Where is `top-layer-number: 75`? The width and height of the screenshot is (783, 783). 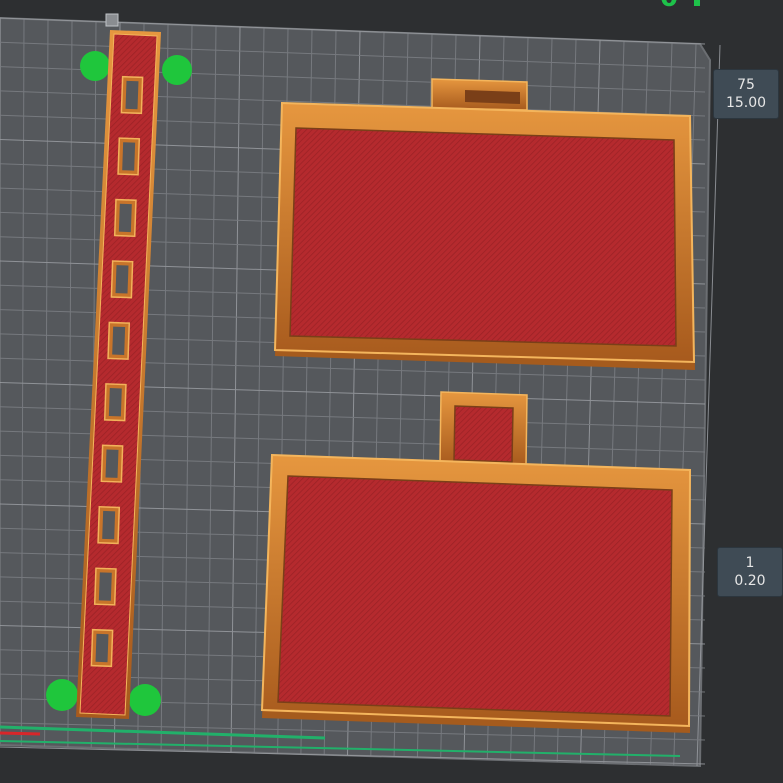
top-layer-number: 75 is located at coordinates (746, 85).